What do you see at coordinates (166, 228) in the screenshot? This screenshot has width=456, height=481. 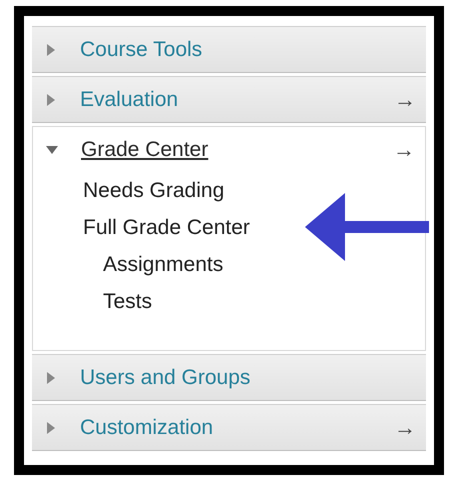 I see `submenu-item: Full Grade Center` at bounding box center [166, 228].